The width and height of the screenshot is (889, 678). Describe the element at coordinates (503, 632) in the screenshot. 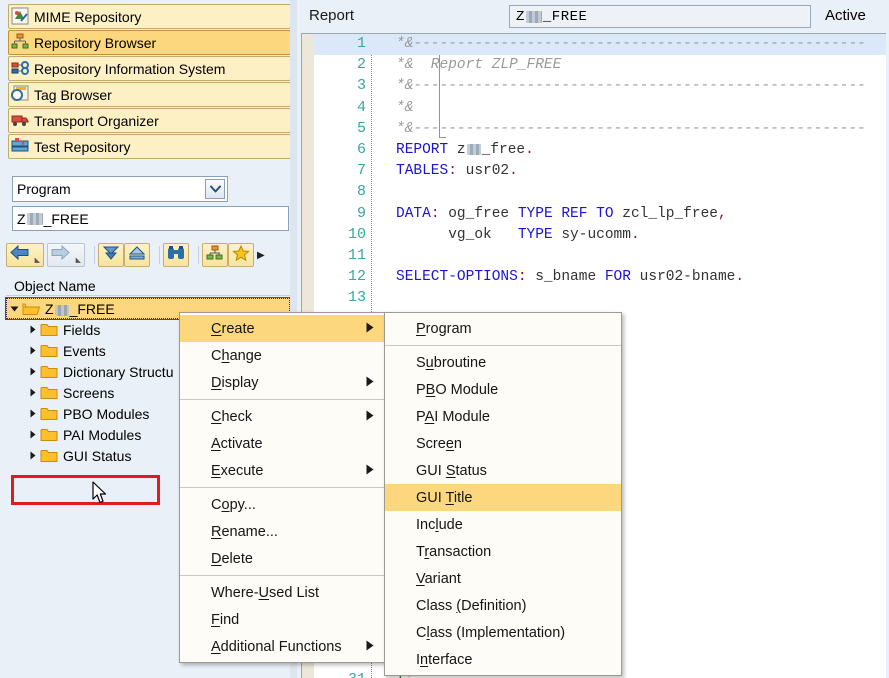

I see `submenu-item-class-implementation: Class (Implementation)` at that location.